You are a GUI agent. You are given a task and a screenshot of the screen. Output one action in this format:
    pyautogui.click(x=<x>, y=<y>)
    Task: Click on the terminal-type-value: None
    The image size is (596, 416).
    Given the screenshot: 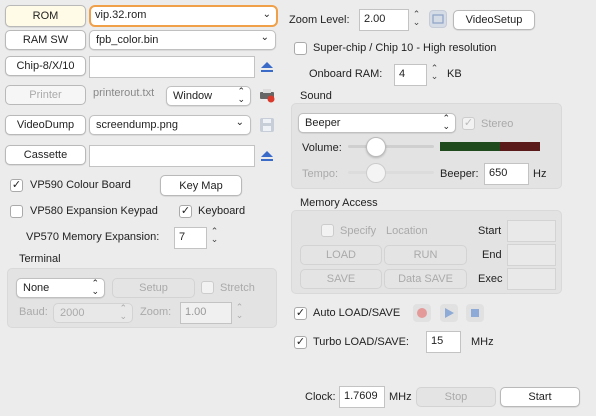 What is the action you would take?
    pyautogui.click(x=36, y=288)
    